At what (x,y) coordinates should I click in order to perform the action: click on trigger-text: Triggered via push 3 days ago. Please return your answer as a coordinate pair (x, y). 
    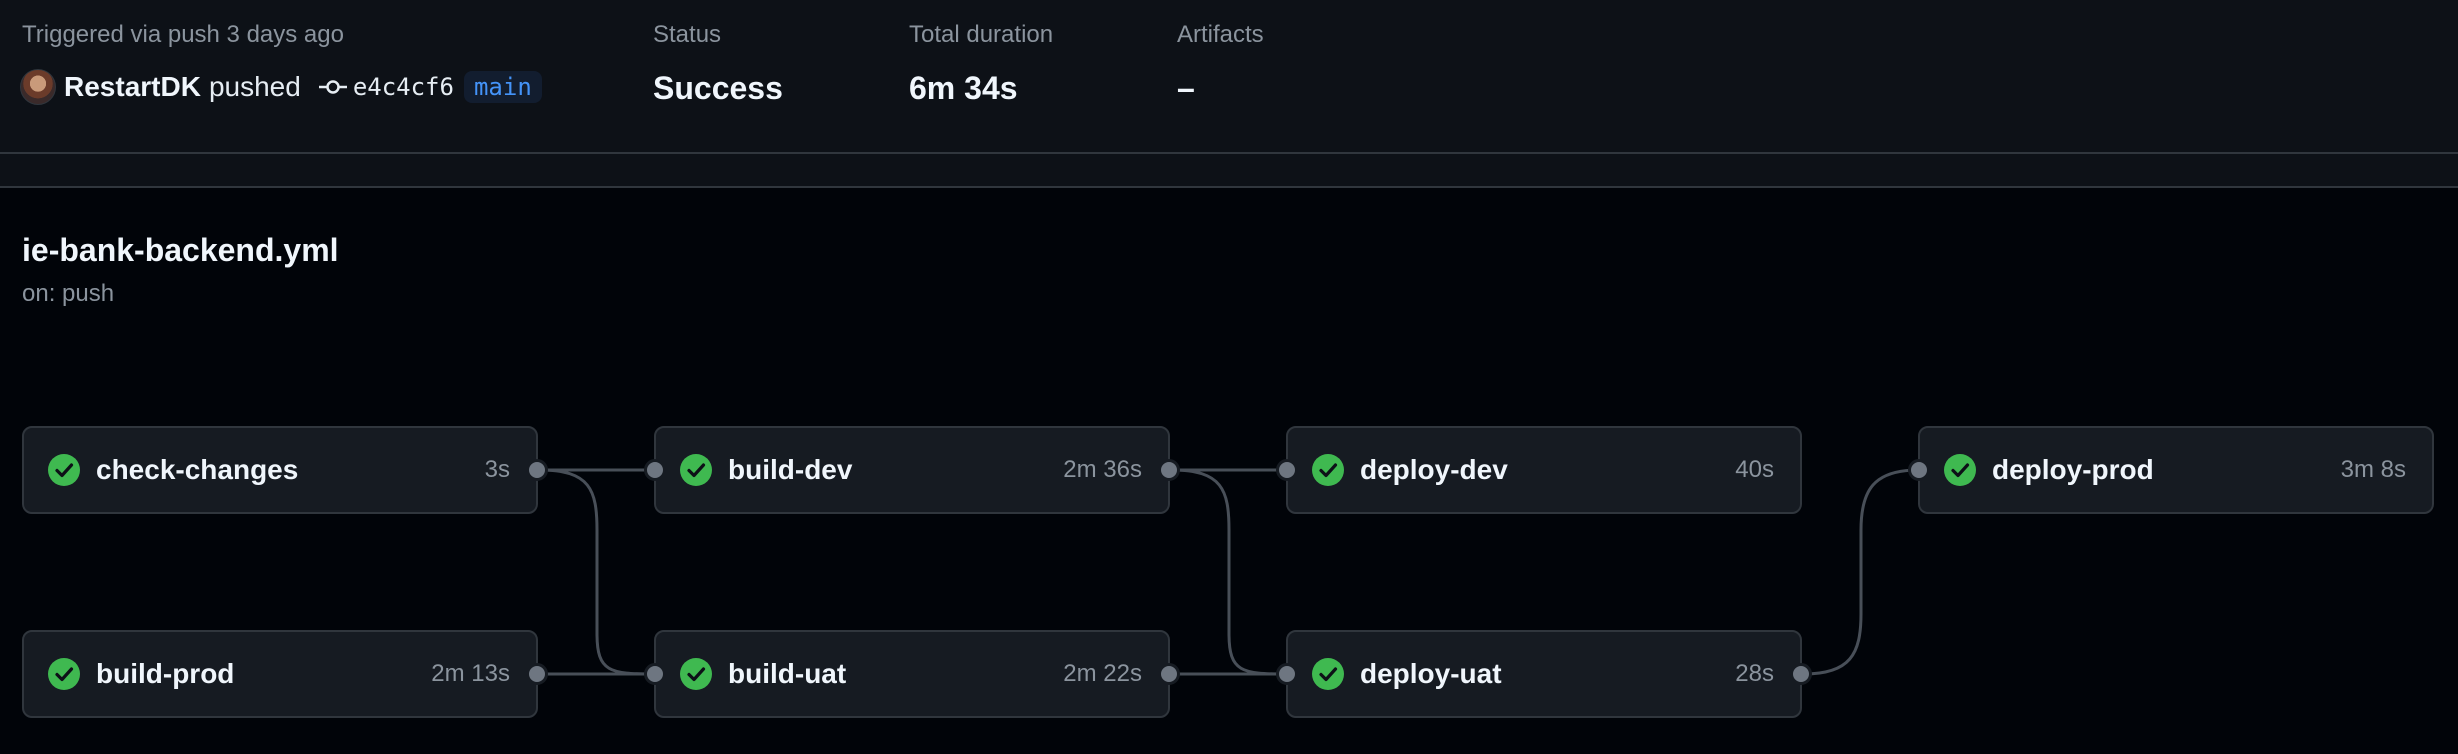
    Looking at the image, I should click on (183, 34).